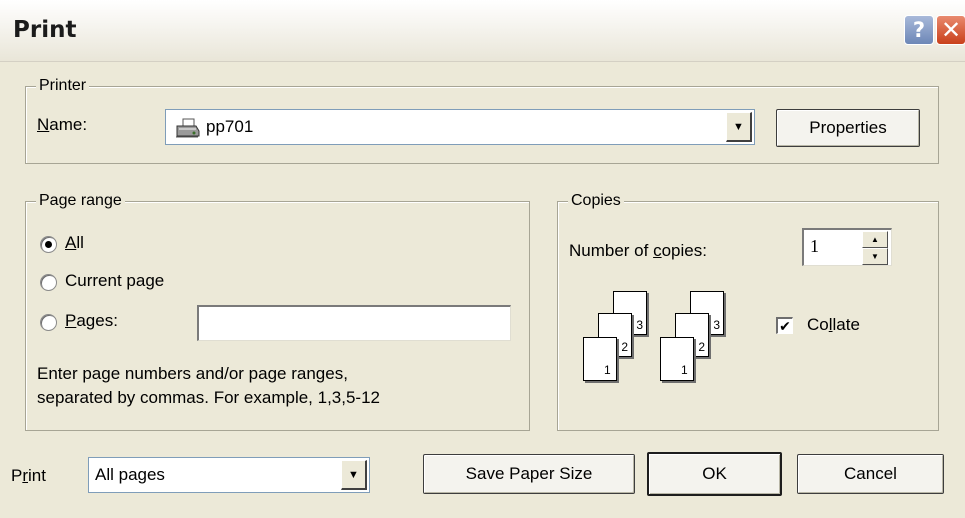  I want to click on arrow-up-icon: ▲, so click(875, 239).